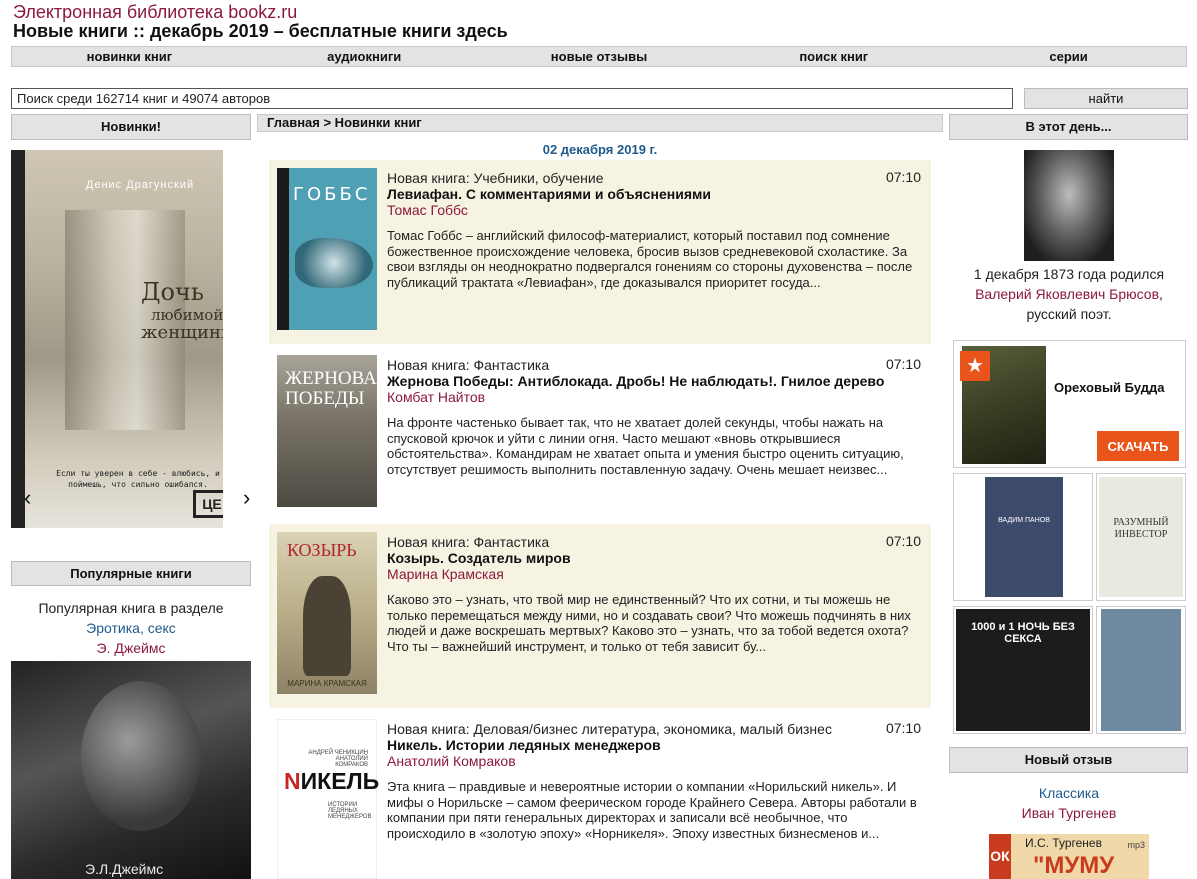  I want to click on on-this-day-description: русский поэт., so click(1069, 314).